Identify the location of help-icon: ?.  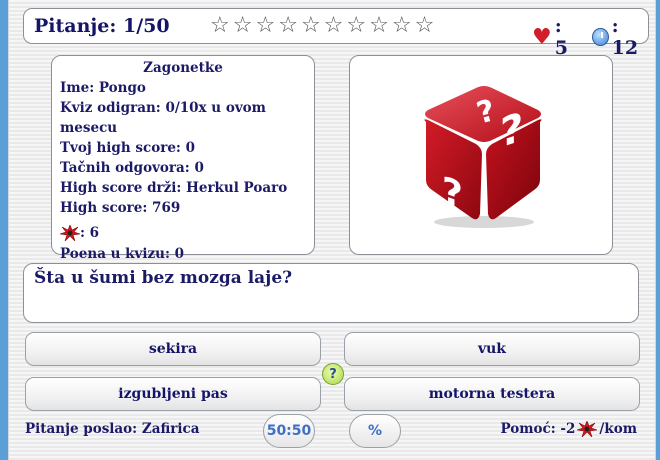
(333, 374).